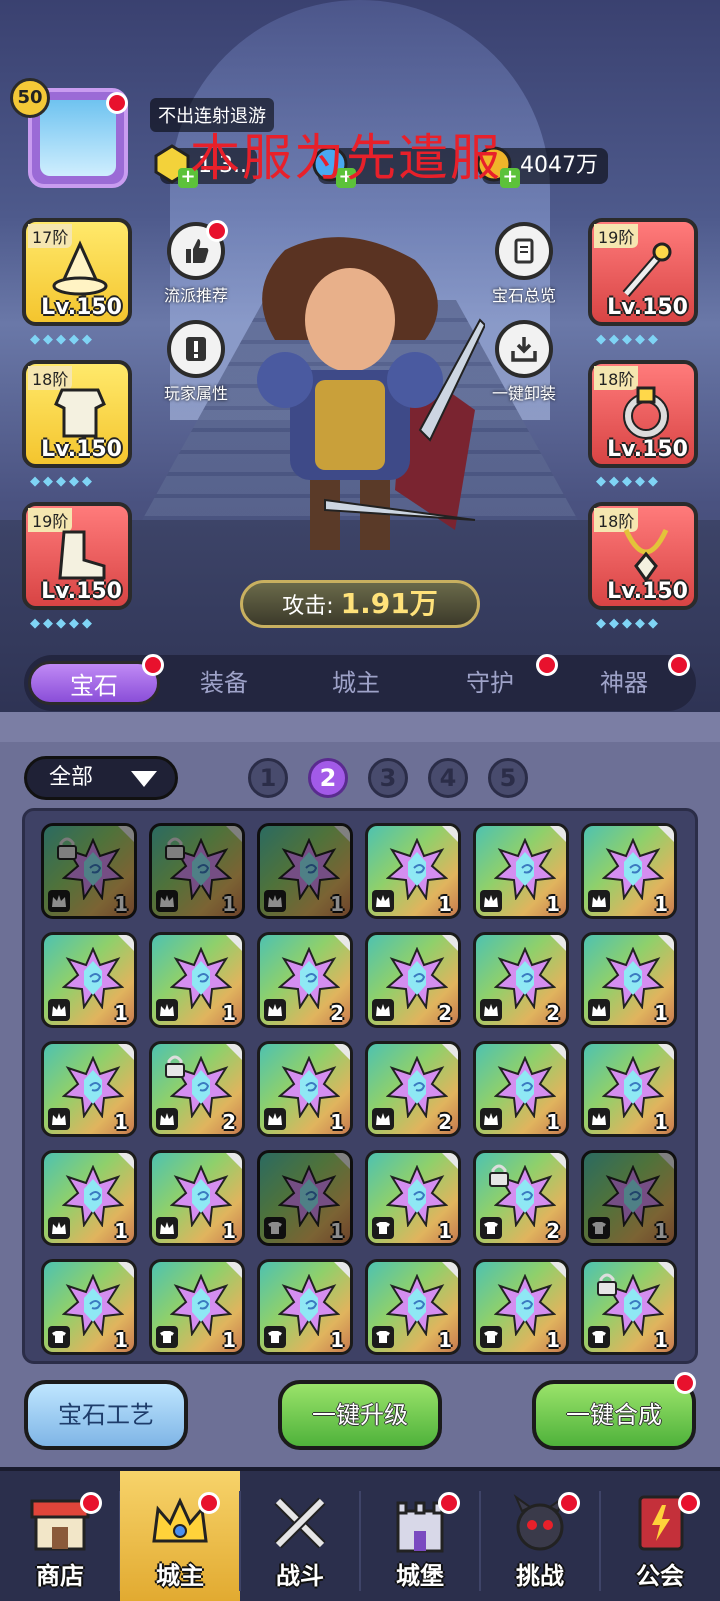  What do you see at coordinates (180, 1576) in the screenshot?
I see `nav-label: 城主` at bounding box center [180, 1576].